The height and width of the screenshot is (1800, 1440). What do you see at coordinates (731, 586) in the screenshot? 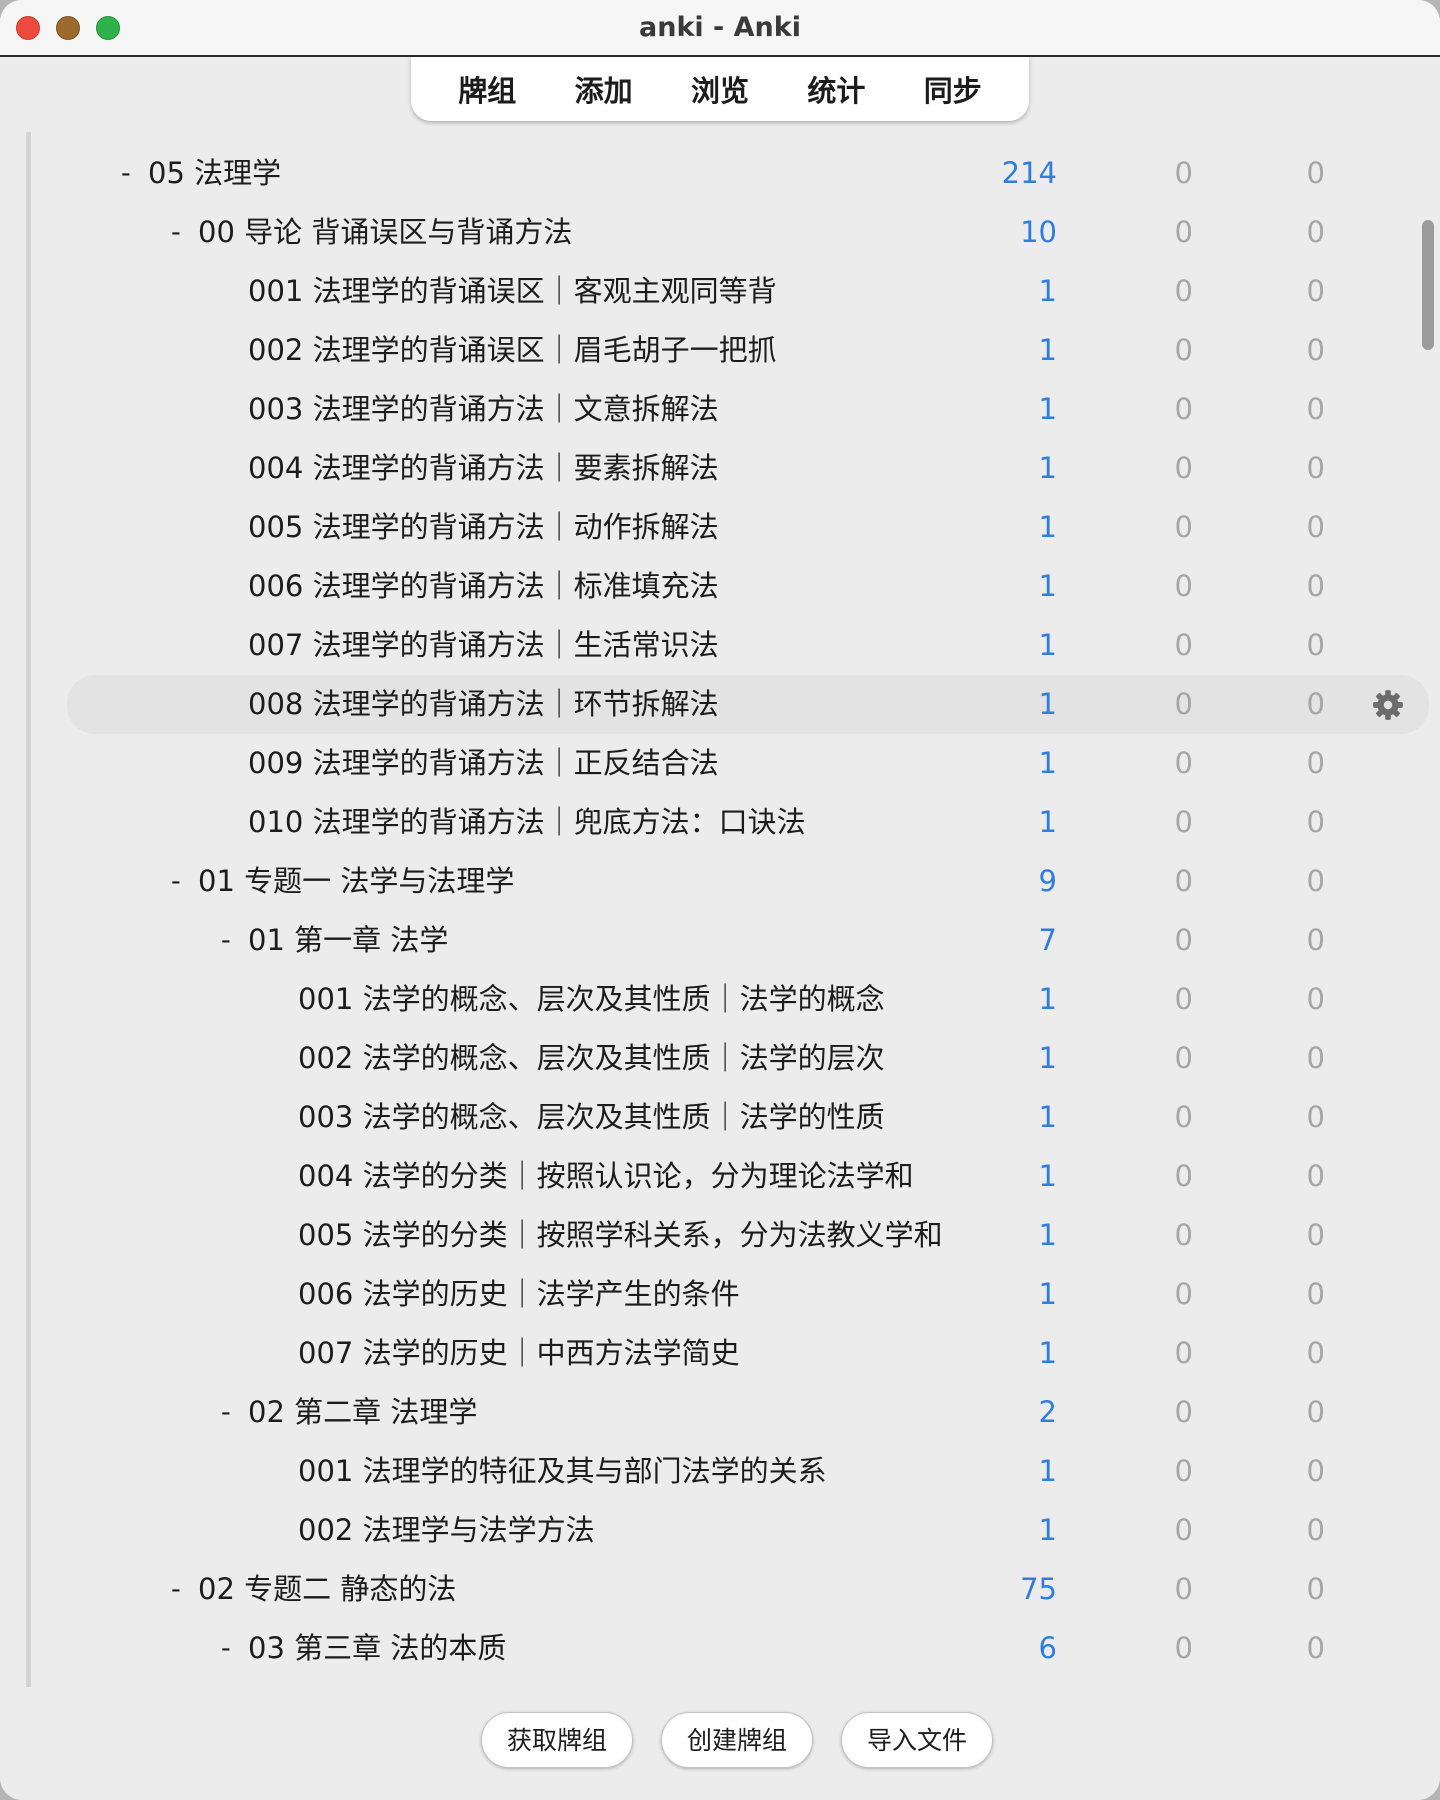
I see `deck-row: 006 法理学的背诵方法｜标准填充法 1 0 0` at bounding box center [731, 586].